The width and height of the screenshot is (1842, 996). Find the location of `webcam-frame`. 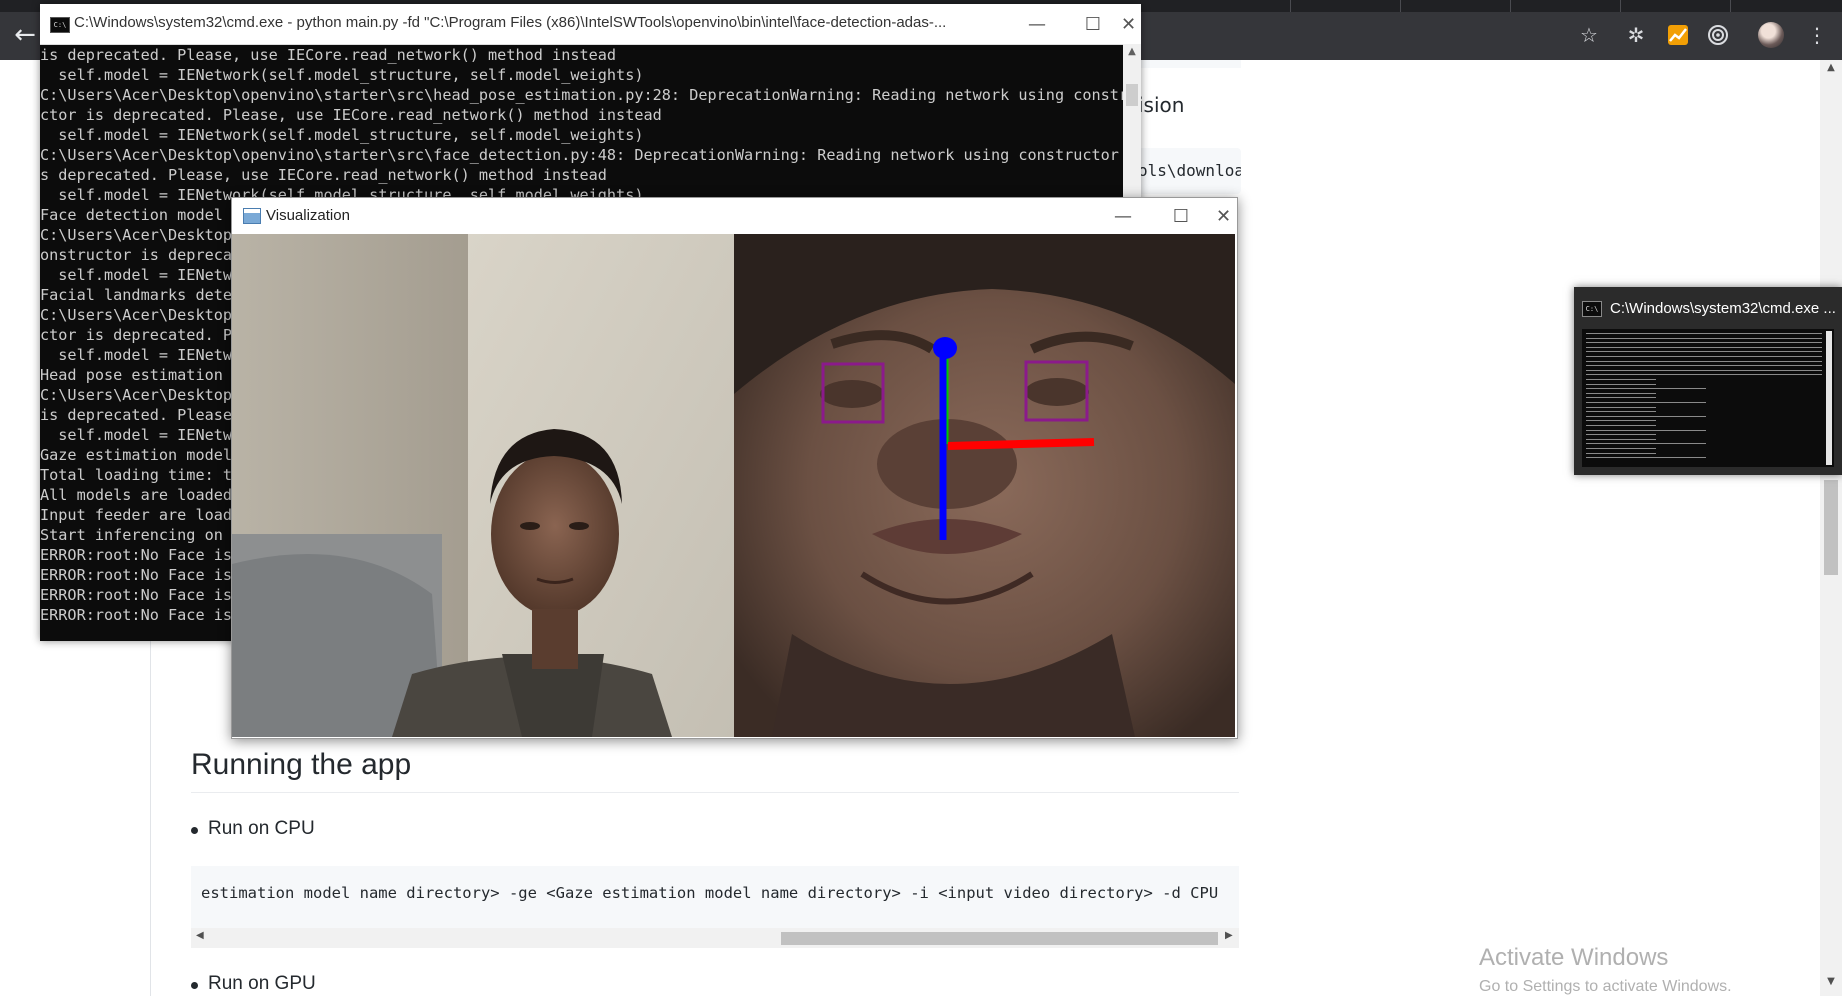

webcam-frame is located at coordinates (483, 485).